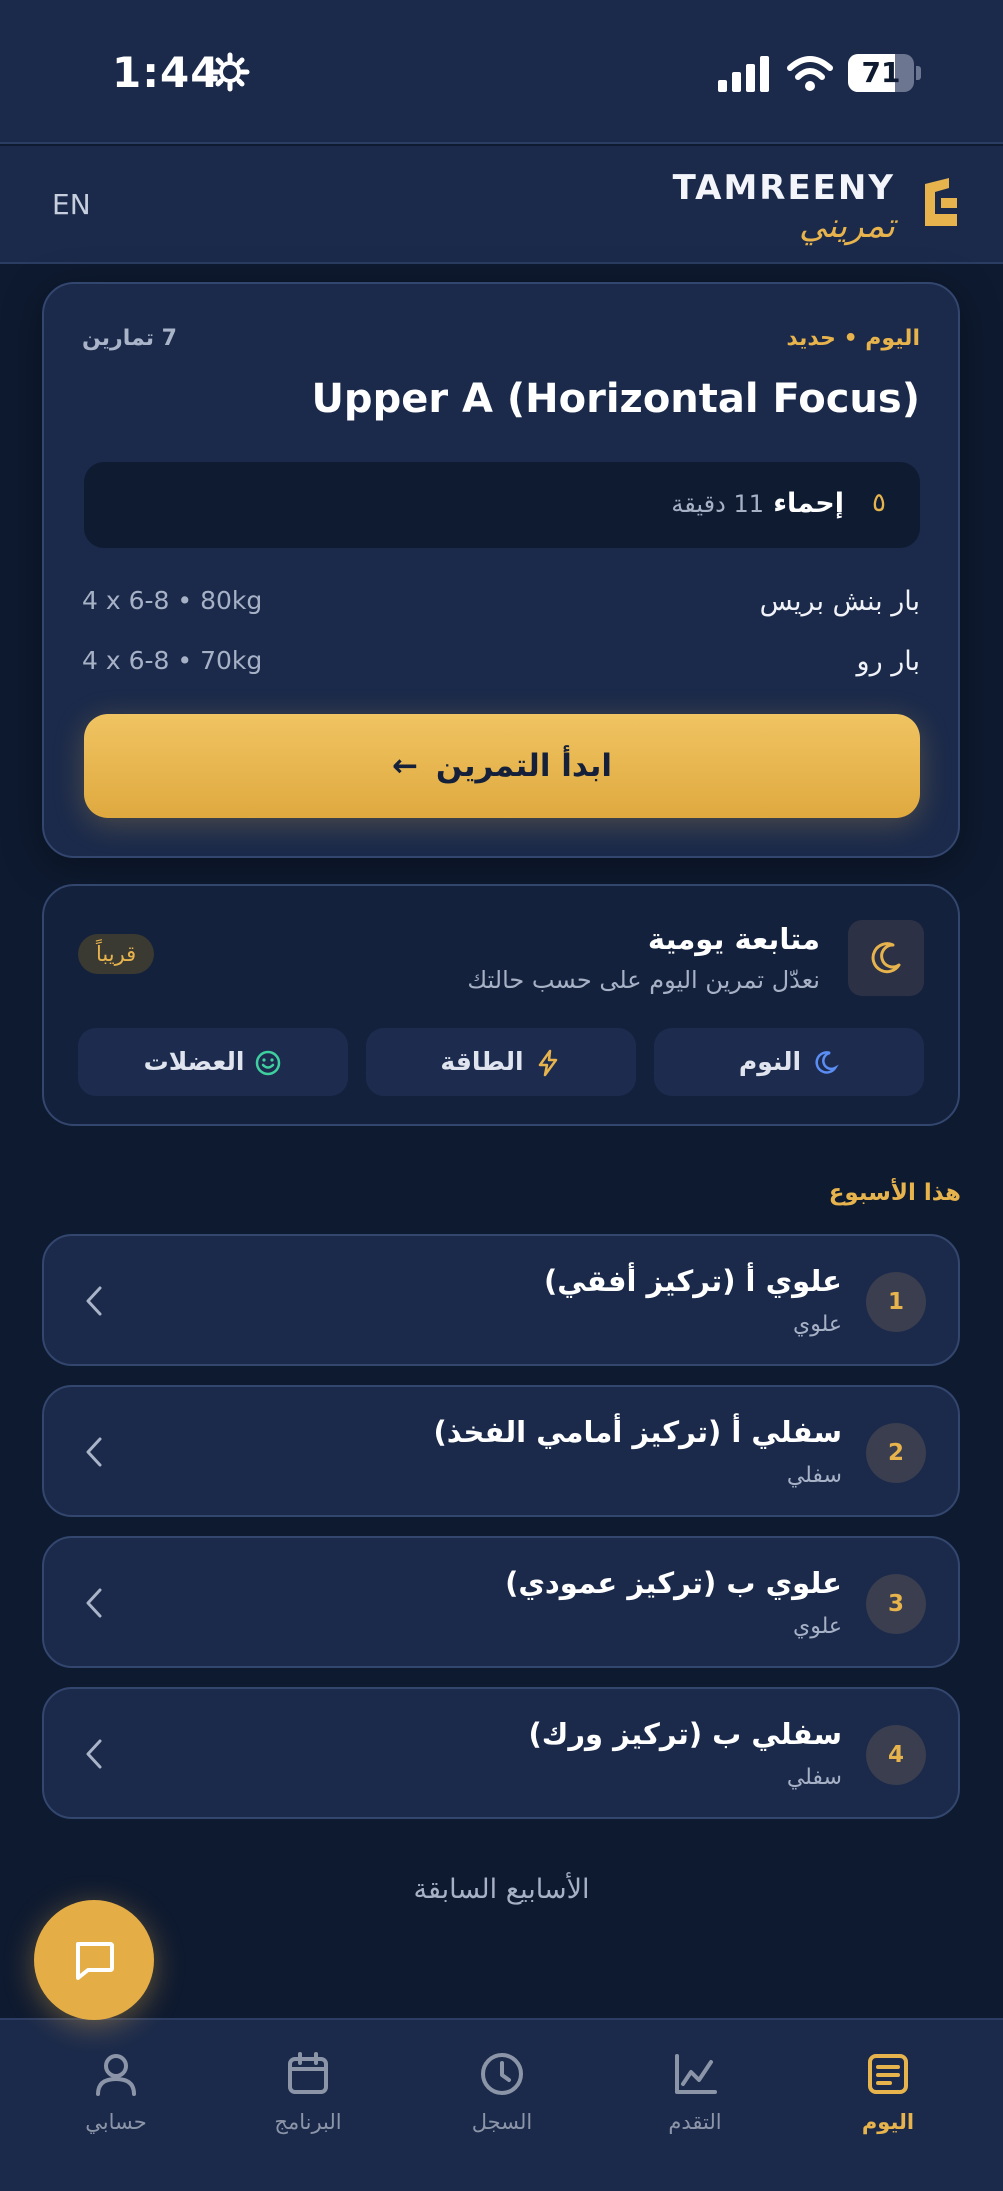 This screenshot has width=1003, height=2191. Describe the element at coordinates (308, 2122) in the screenshot. I see `tab-program-label: البرنامج` at that location.